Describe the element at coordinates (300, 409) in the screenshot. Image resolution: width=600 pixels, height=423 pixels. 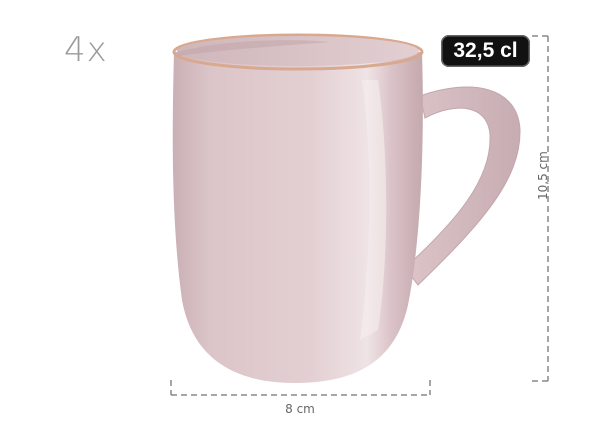
I see `width-label: 8 cm` at that location.